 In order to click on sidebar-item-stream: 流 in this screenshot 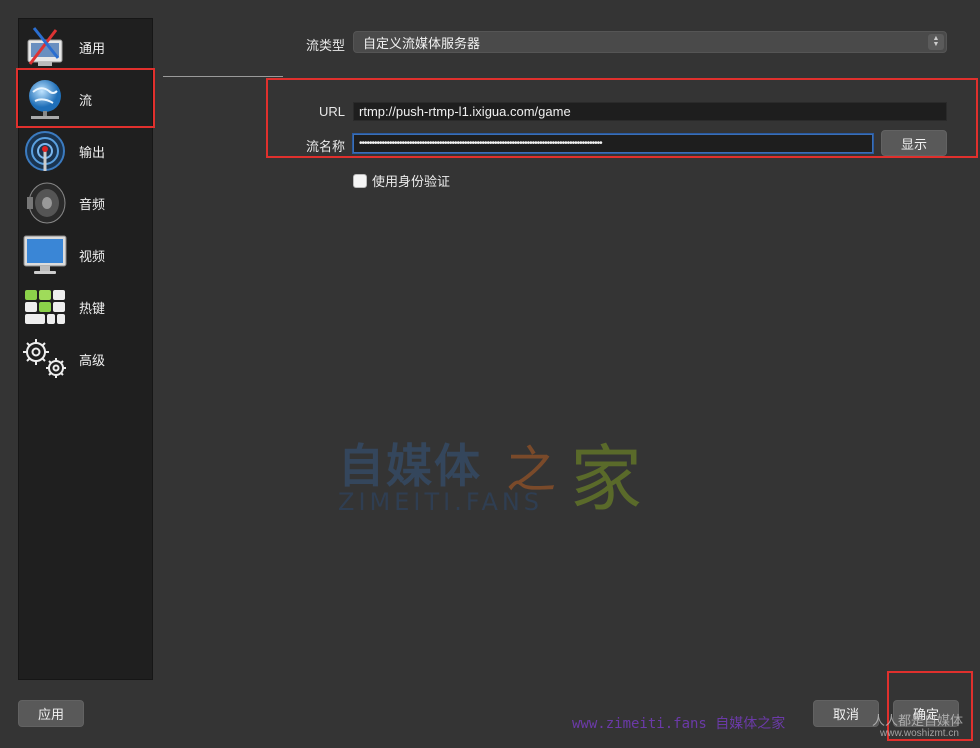, I will do `click(86, 99)`.